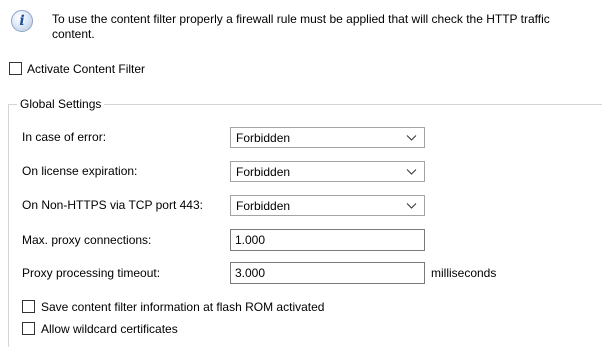  Describe the element at coordinates (64, 137) in the screenshot. I see `error-label: In case of error:` at that location.